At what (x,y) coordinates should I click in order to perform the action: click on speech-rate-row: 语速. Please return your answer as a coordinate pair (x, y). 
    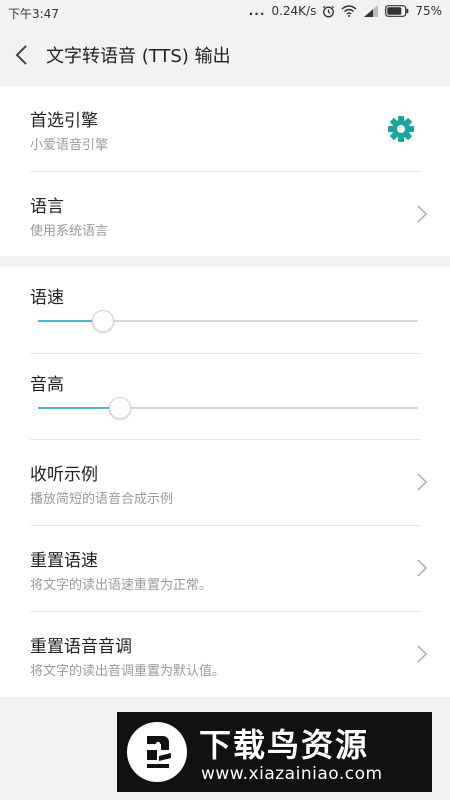
    Looking at the image, I should click on (225, 310).